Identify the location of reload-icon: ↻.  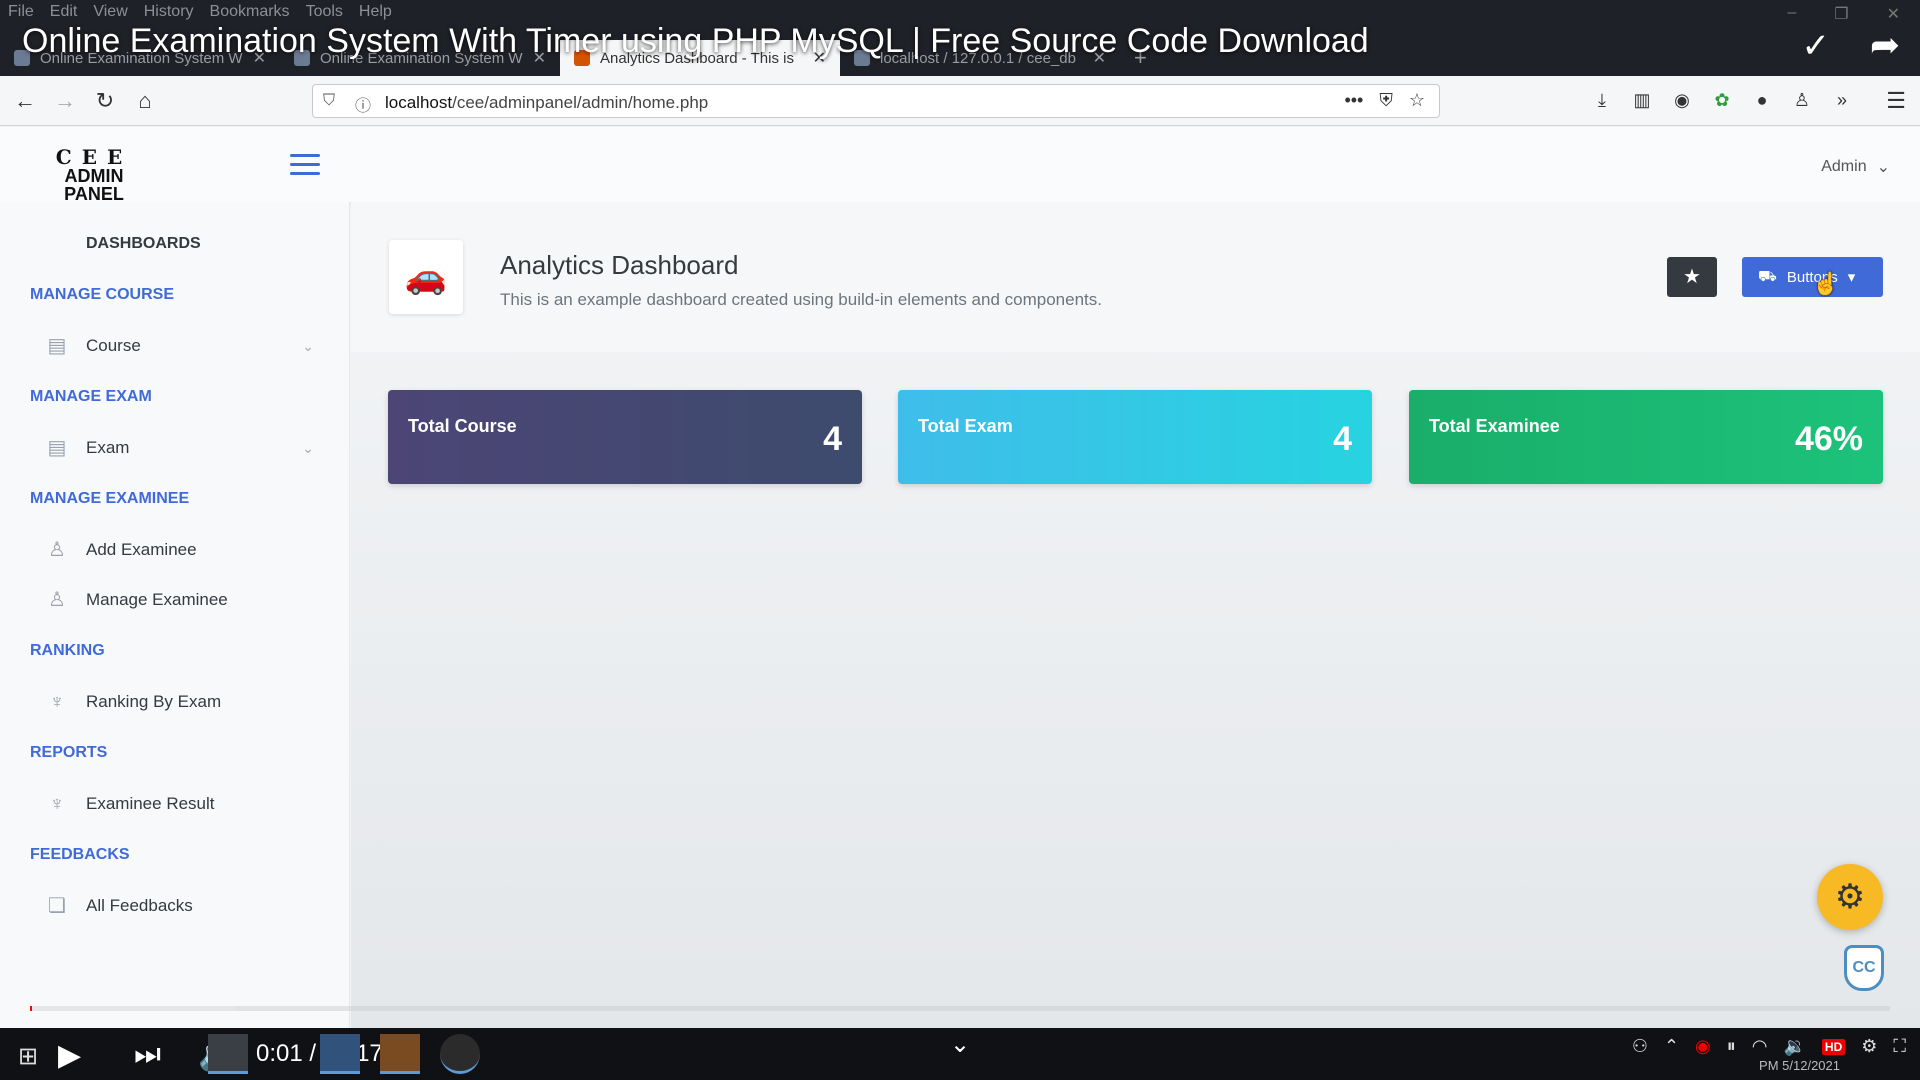
(105, 101).